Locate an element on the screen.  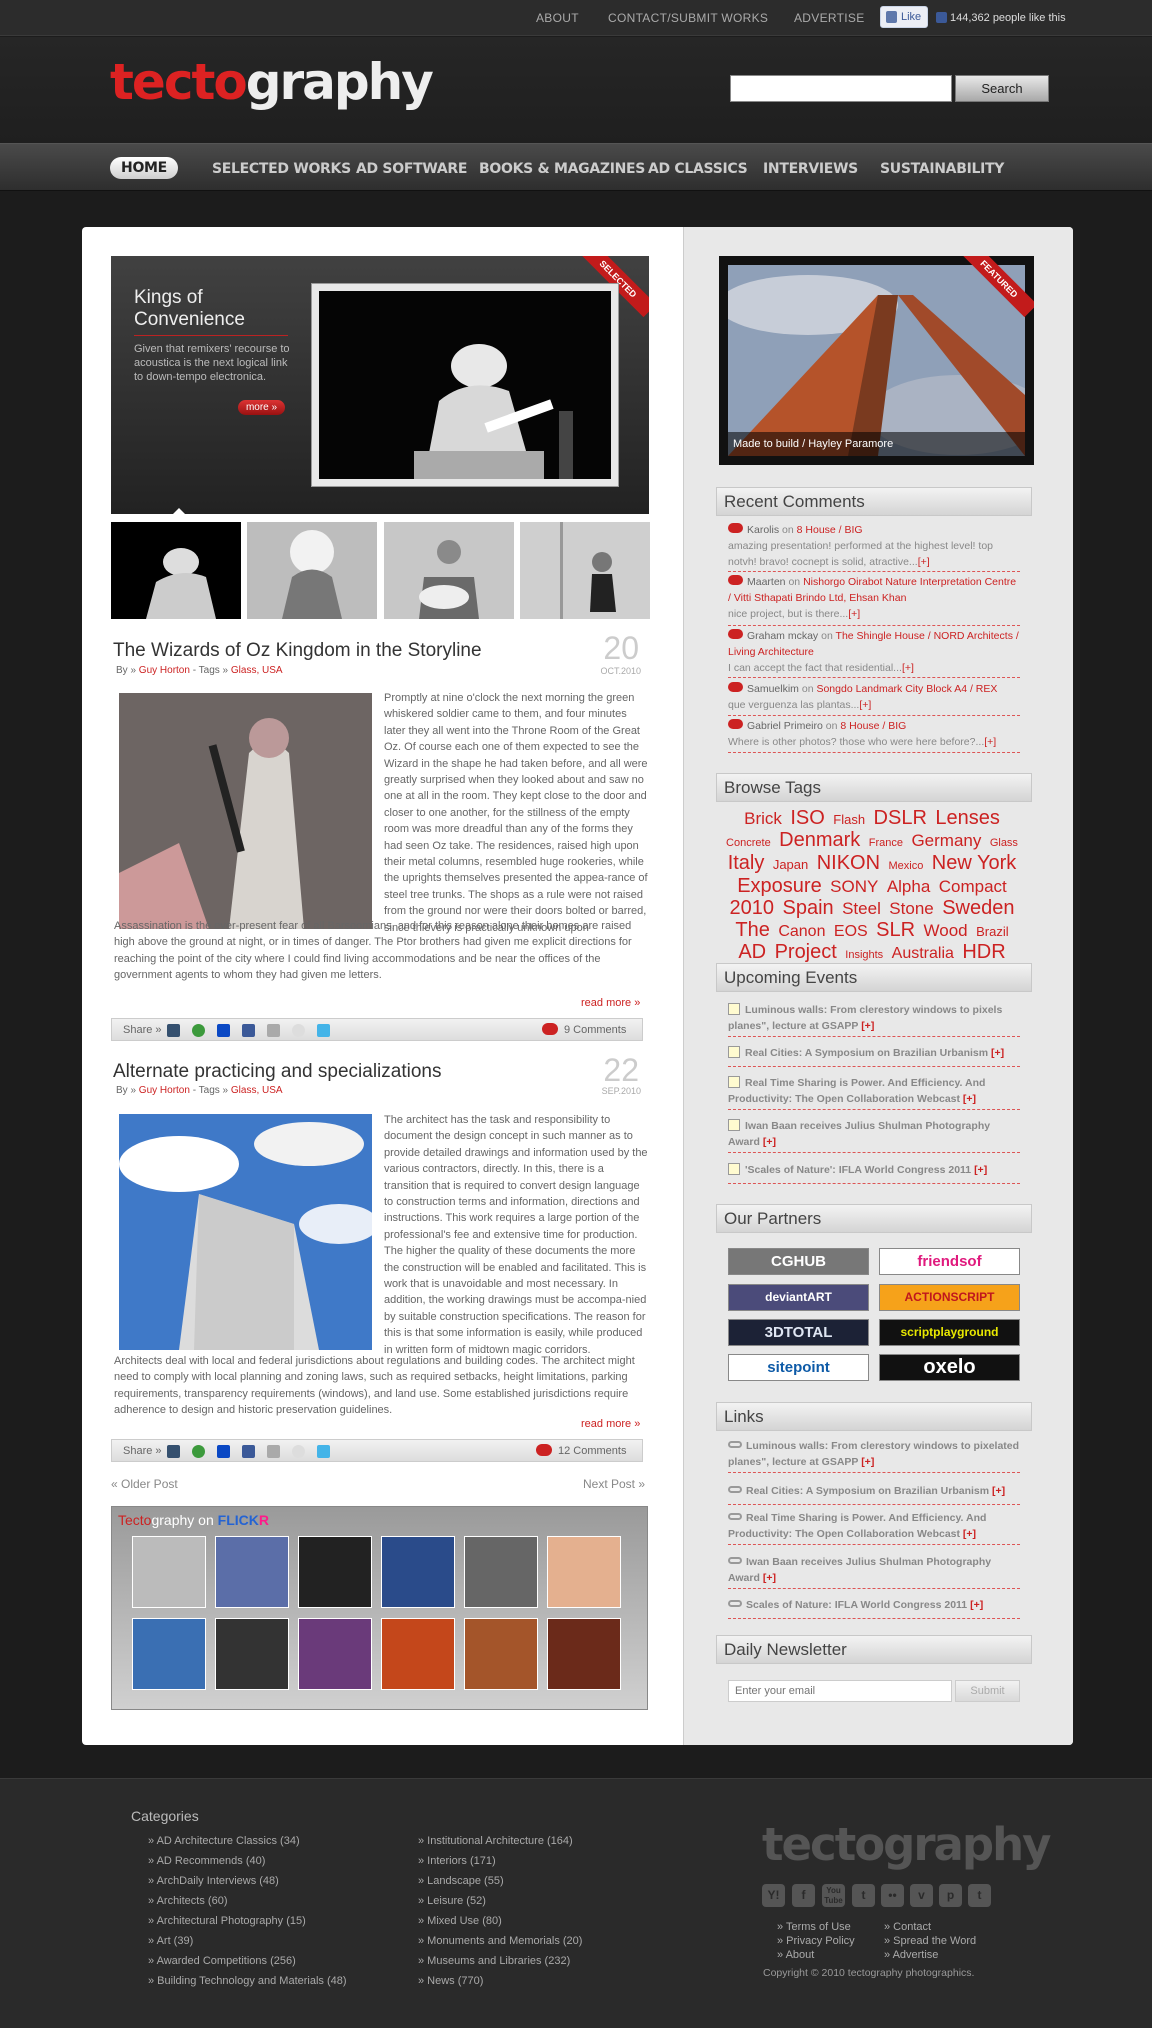
flickr-icon: •• is located at coordinates (892, 1895).